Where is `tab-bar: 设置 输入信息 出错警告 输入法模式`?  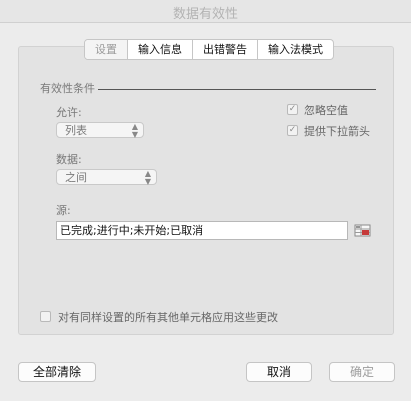
tab-bar: 设置 输入信息 出错警告 输入法模式 is located at coordinates (209, 49).